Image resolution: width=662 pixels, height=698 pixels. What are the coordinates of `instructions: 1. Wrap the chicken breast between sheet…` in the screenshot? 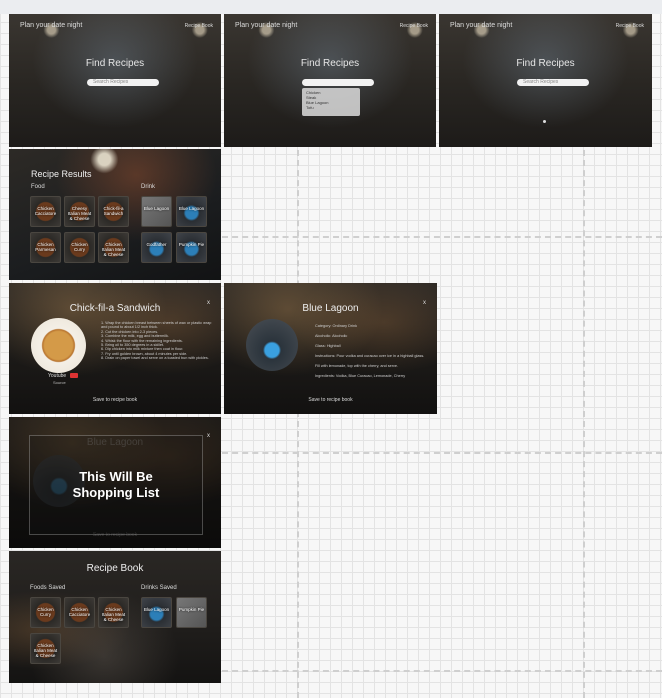 It's located at (157, 341).